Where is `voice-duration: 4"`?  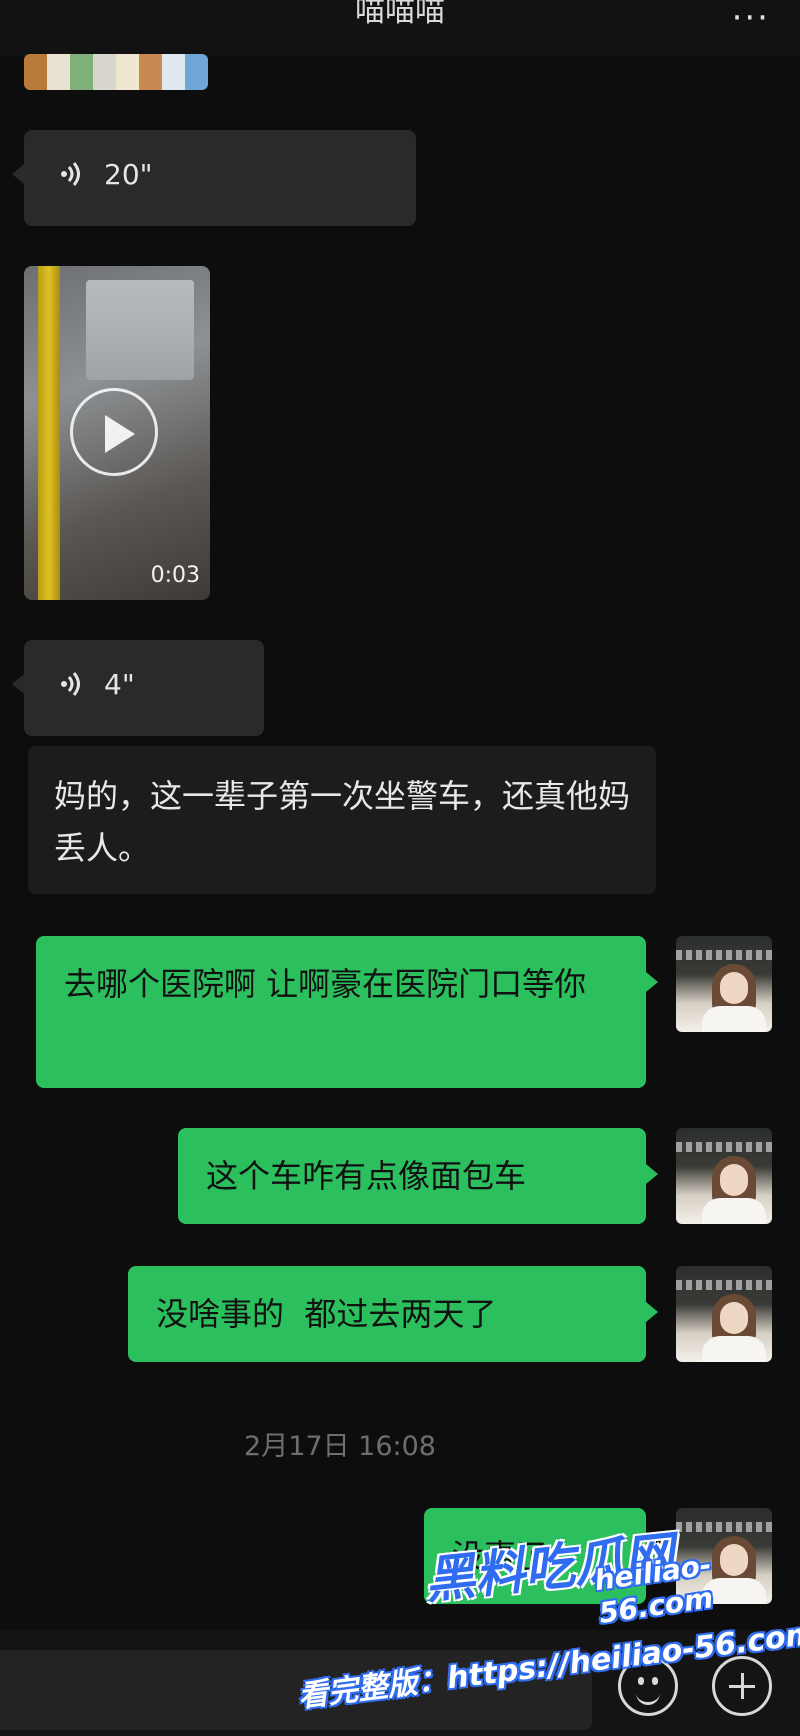 voice-duration: 4" is located at coordinates (119, 684).